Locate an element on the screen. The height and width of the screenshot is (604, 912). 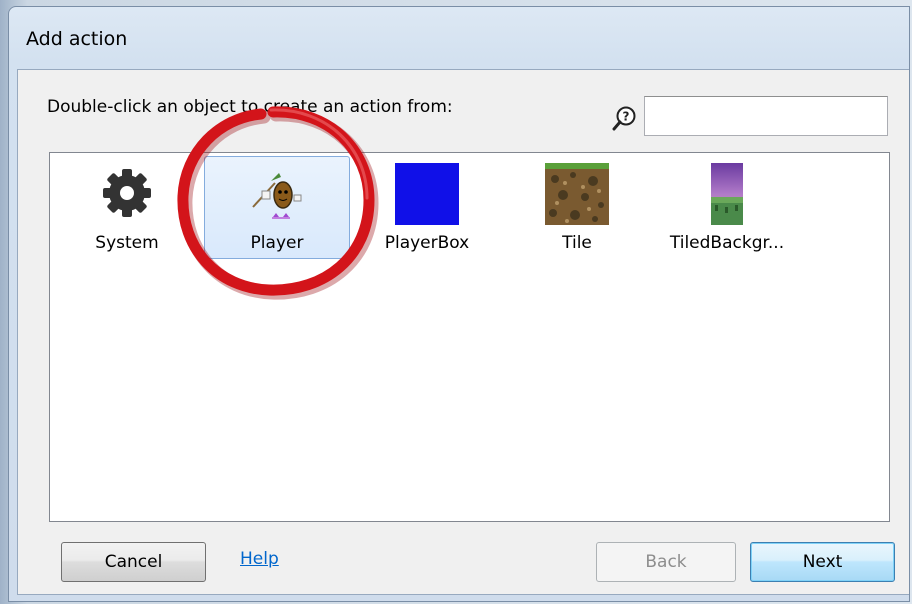
tiled-background-icon is located at coordinates (727, 194).